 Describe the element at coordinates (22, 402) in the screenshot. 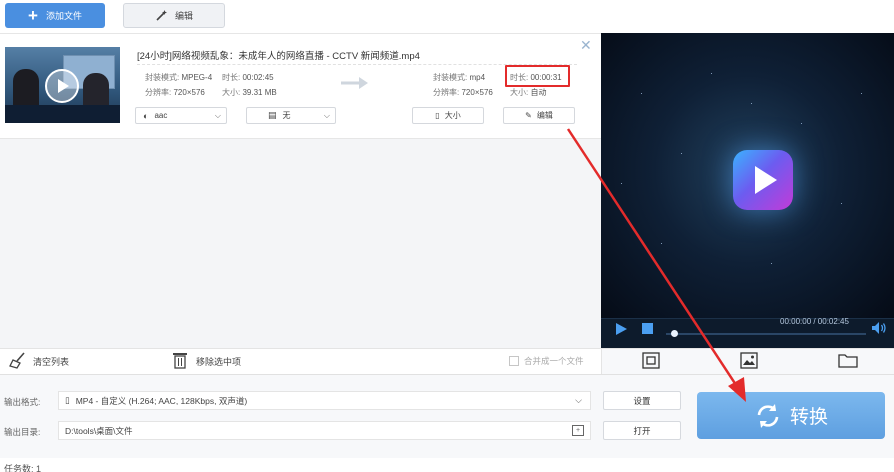

I see `output-format-label: 输出格式:` at that location.